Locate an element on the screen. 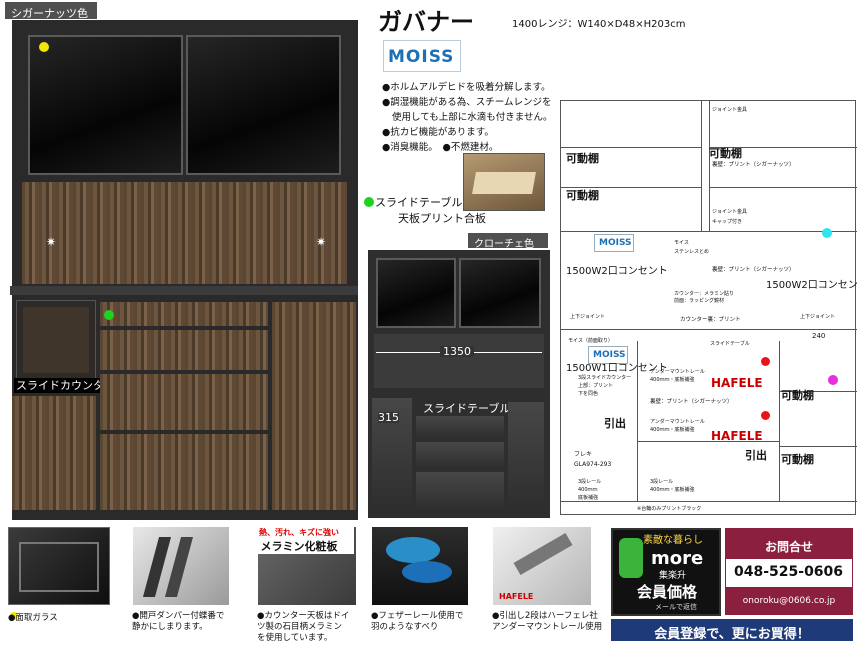 This screenshot has height=645, width=860. shop-badge: 素敵な暮らし more 集楽升 会員価格 メールで返信 is located at coordinates (666, 572).